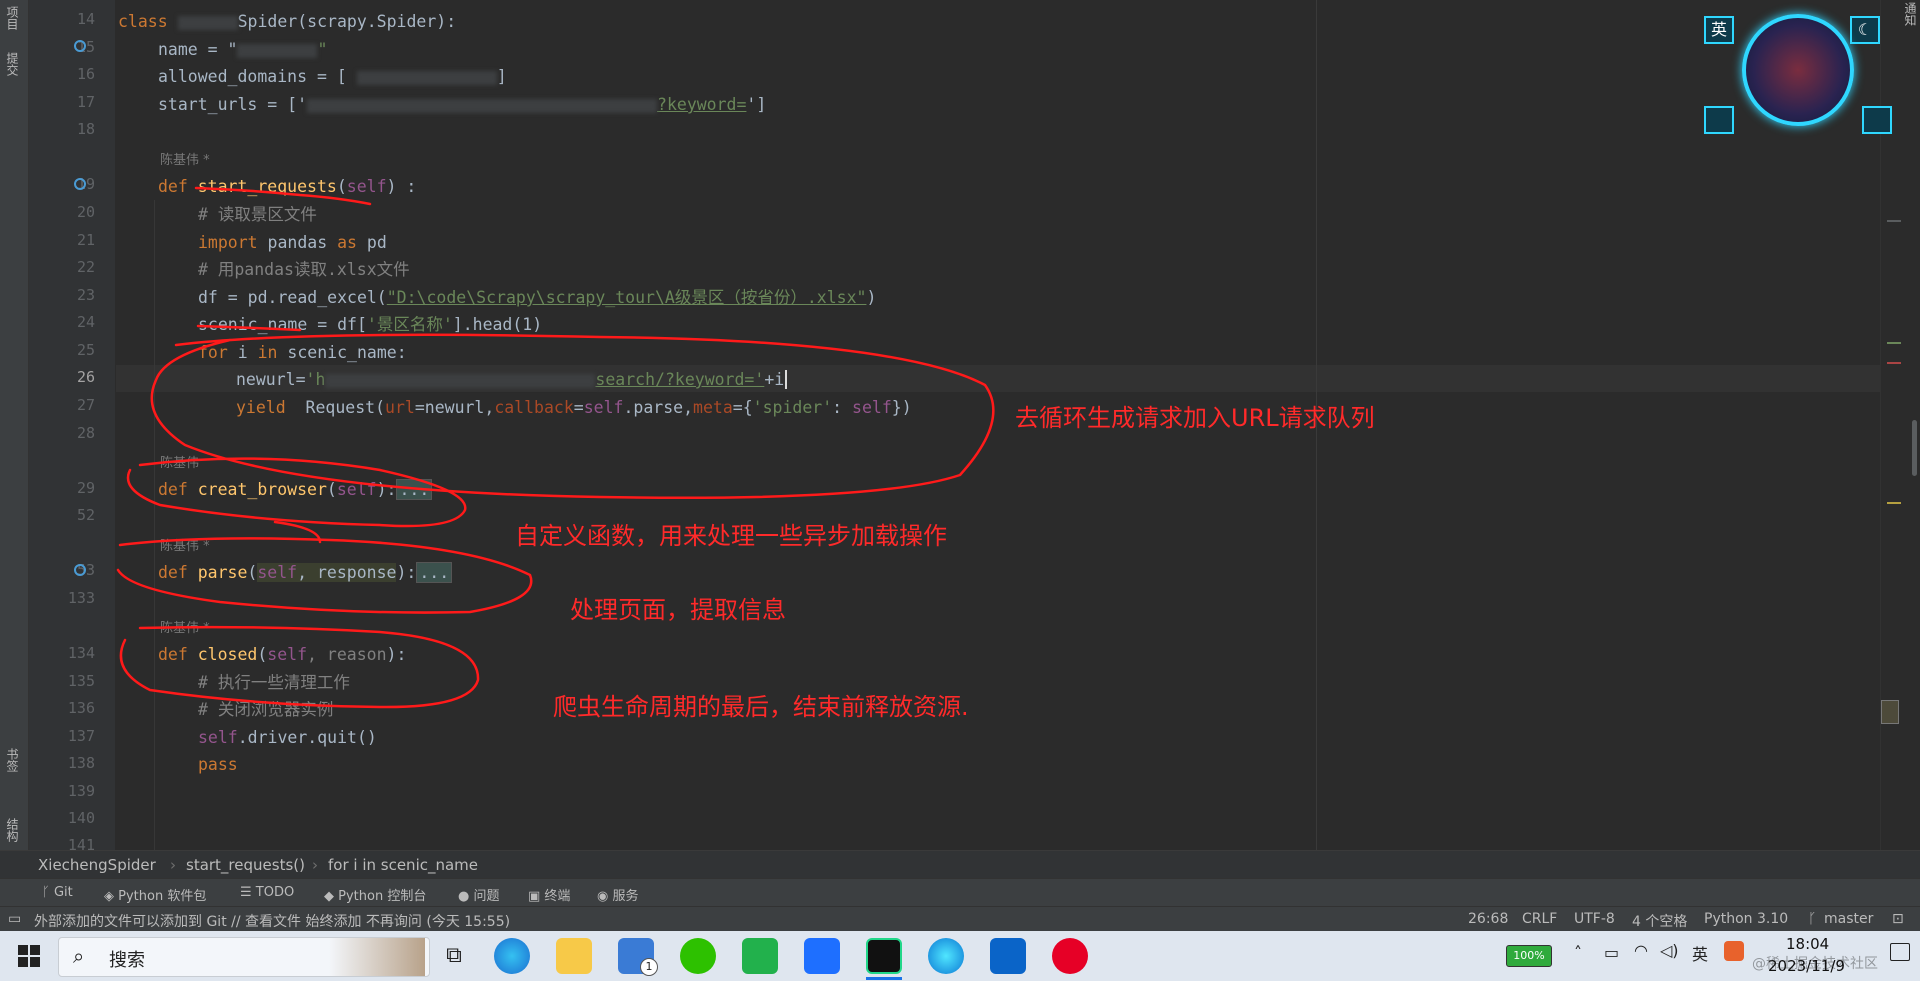 This screenshot has width=1920, height=981. What do you see at coordinates (143, 21) in the screenshot?
I see `keyword-class: class` at bounding box center [143, 21].